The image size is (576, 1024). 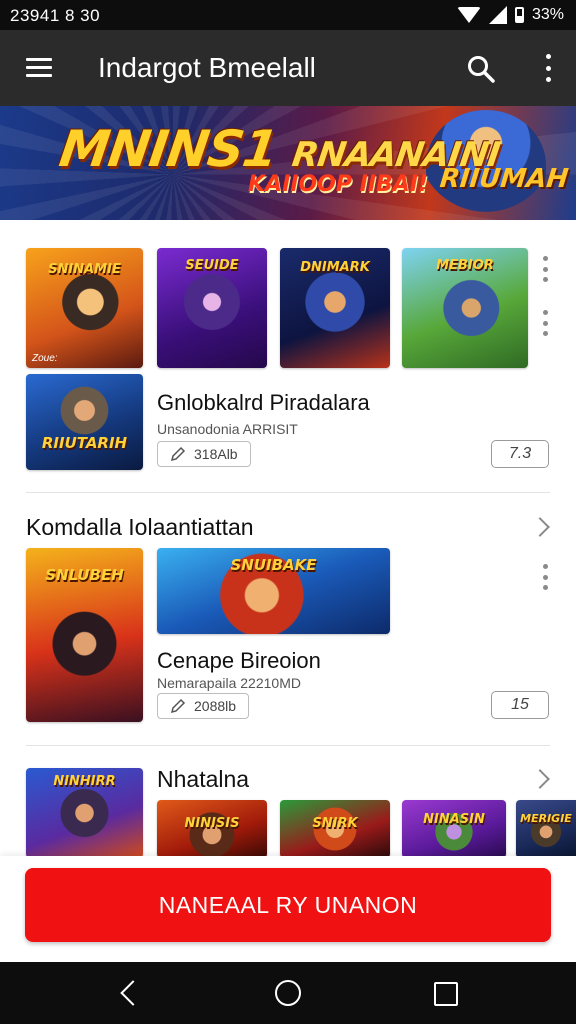 What do you see at coordinates (45, 358) in the screenshot?
I see `thumbnail-sub: Zoue:` at bounding box center [45, 358].